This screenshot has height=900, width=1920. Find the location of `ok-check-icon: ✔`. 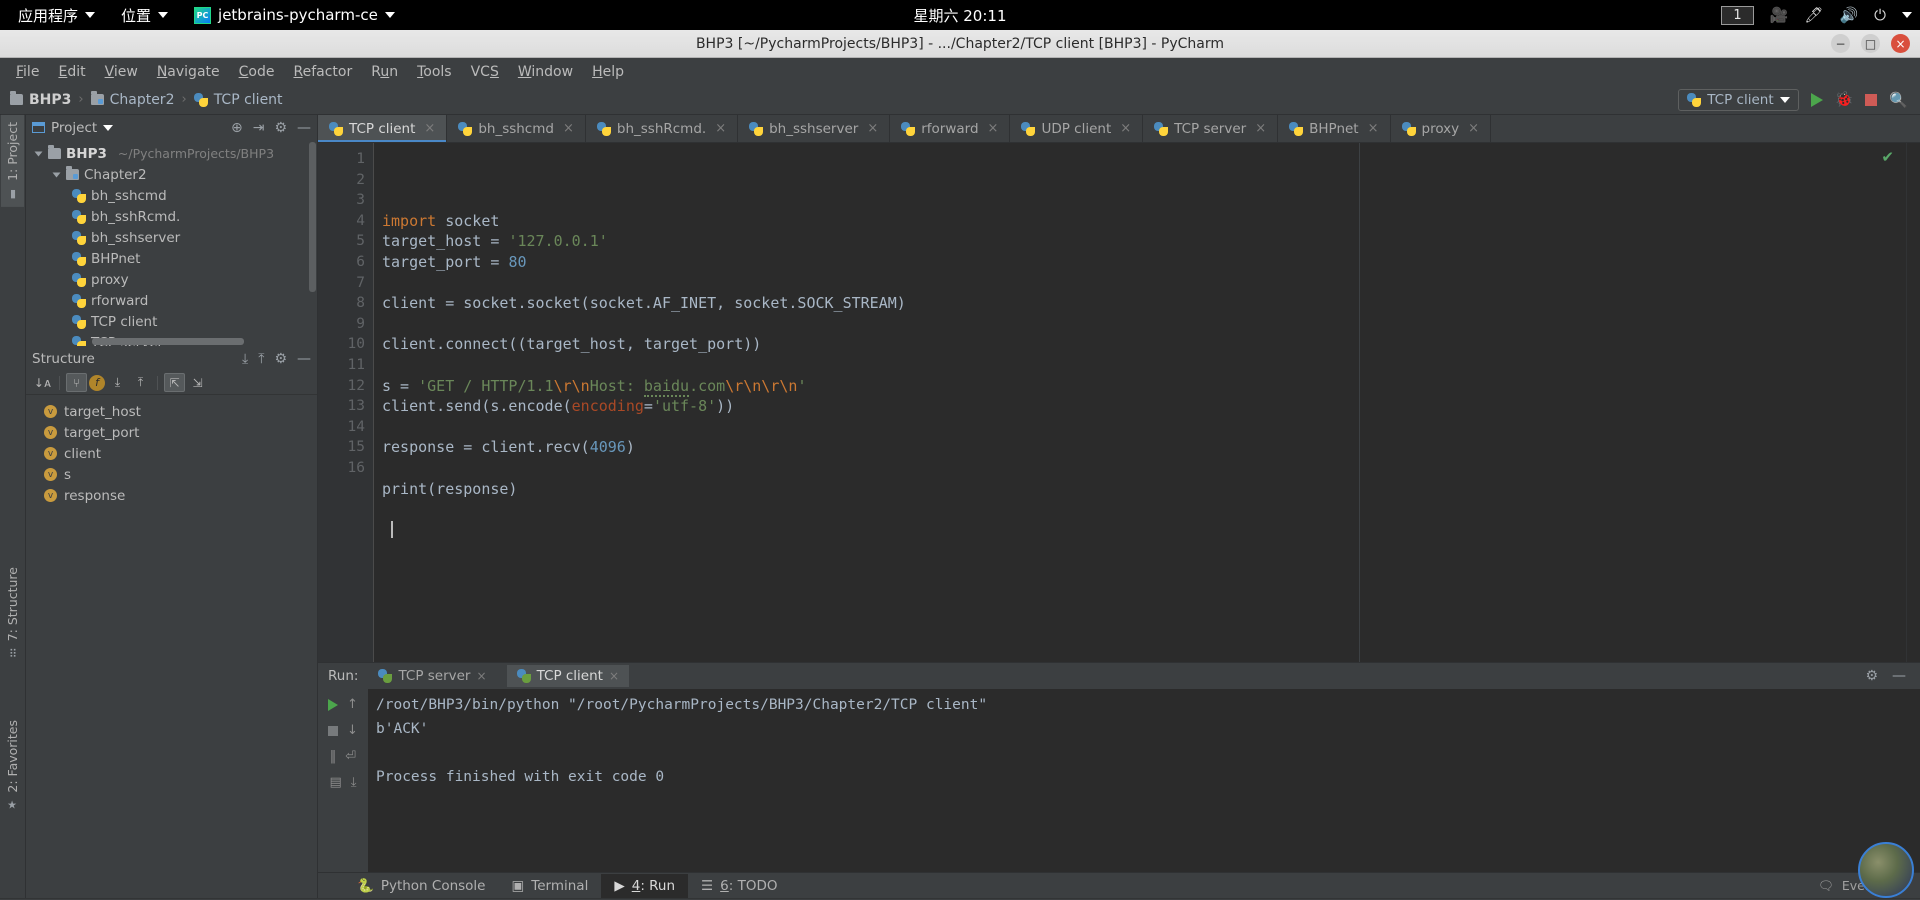

ok-check-icon: ✔ is located at coordinates (1887, 157).